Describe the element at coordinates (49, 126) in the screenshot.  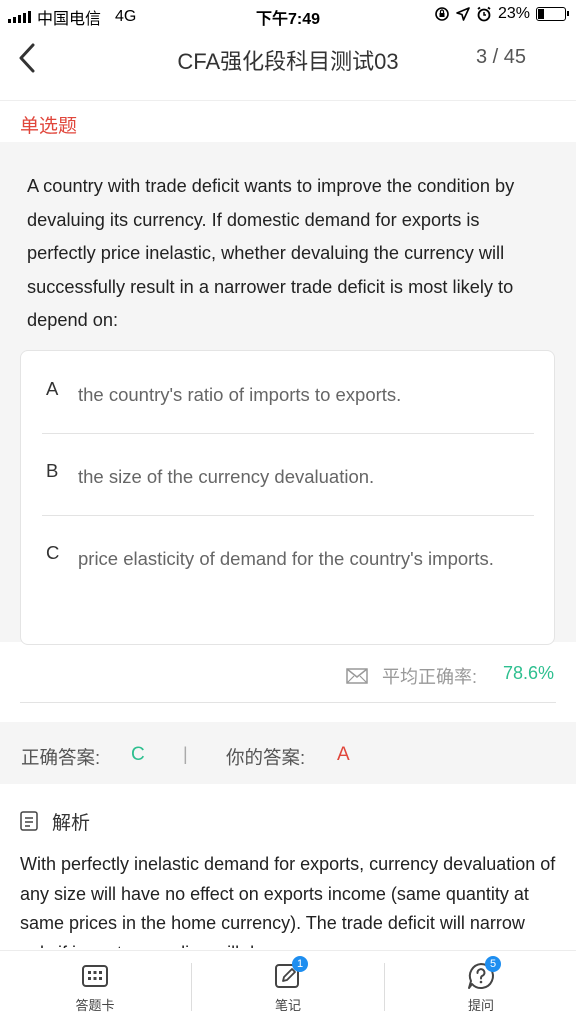
I see `question-type-label: 单选题` at that location.